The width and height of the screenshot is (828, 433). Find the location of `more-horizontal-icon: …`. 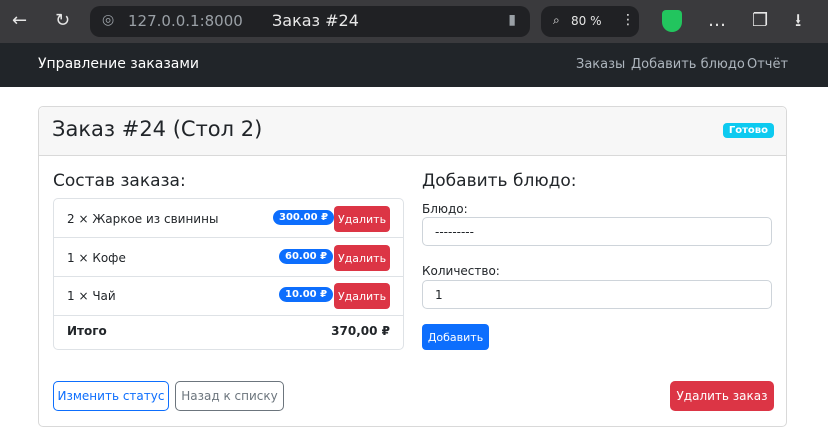

more-horizontal-icon: … is located at coordinates (717, 21).